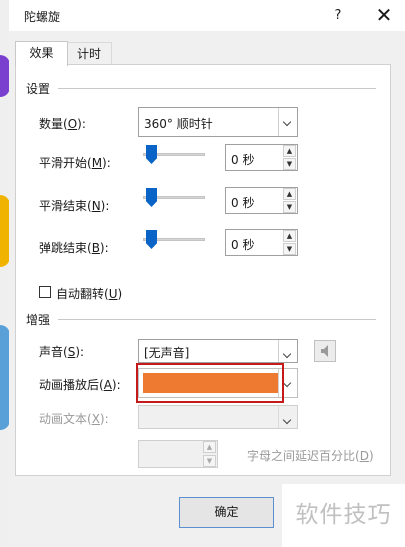 The width and height of the screenshot is (405, 547). I want to click on animate-text-dropdown, so click(218, 417).